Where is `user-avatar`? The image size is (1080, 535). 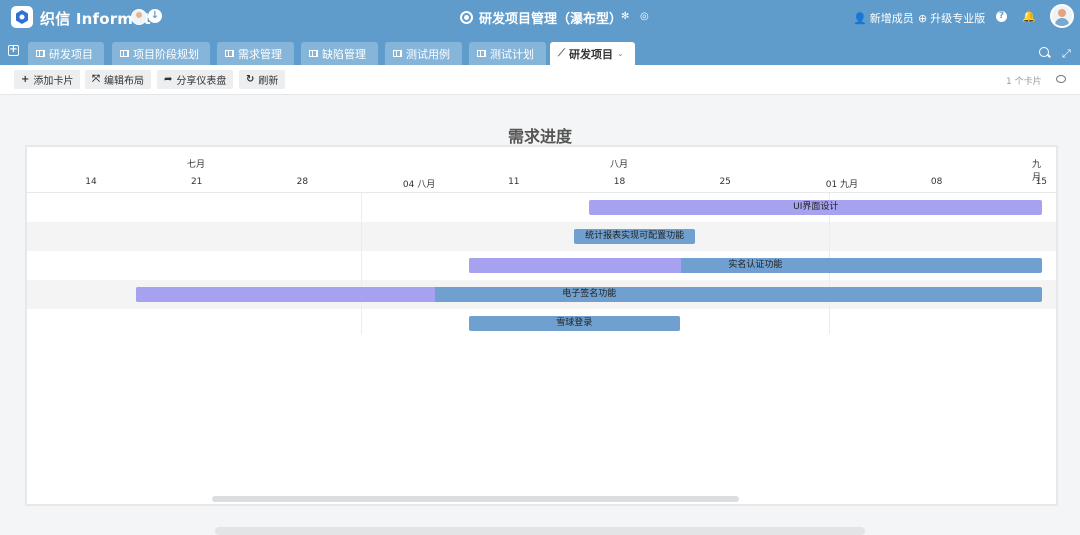
user-avatar is located at coordinates (1062, 16).